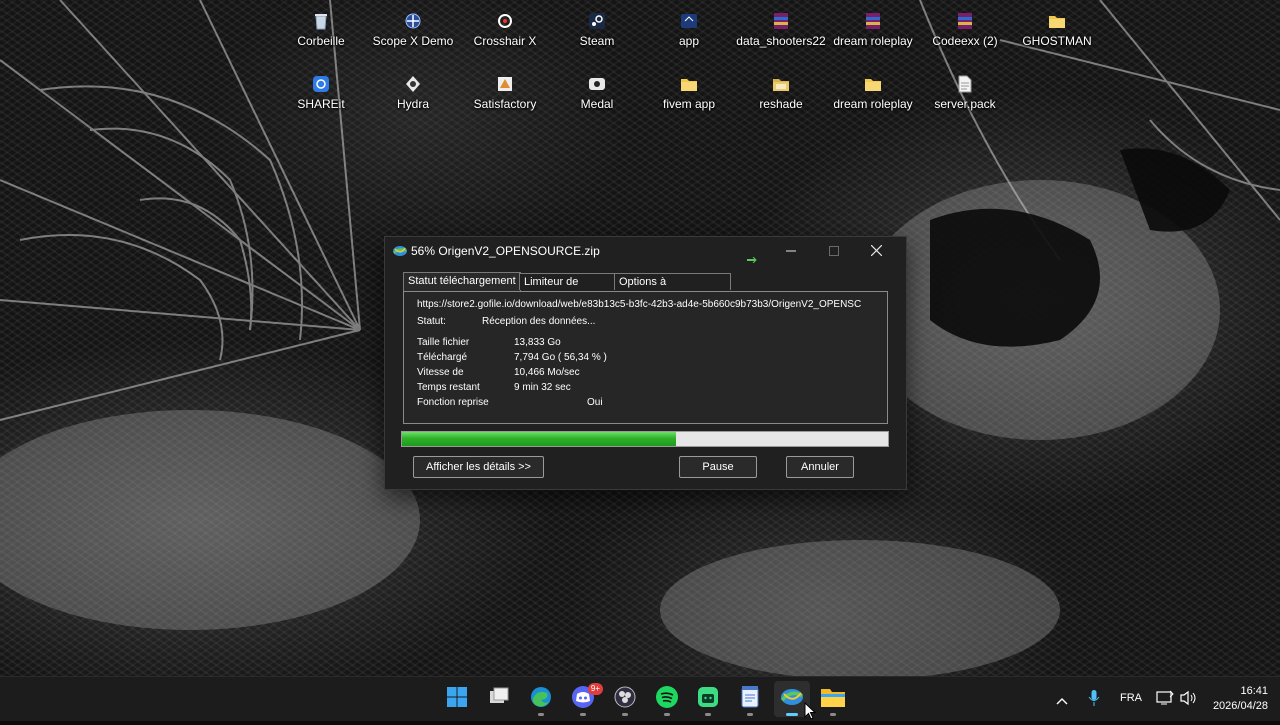 Image resolution: width=1280 pixels, height=725 pixels. I want to click on desktop-icon-medal: Medal, so click(597, 100).